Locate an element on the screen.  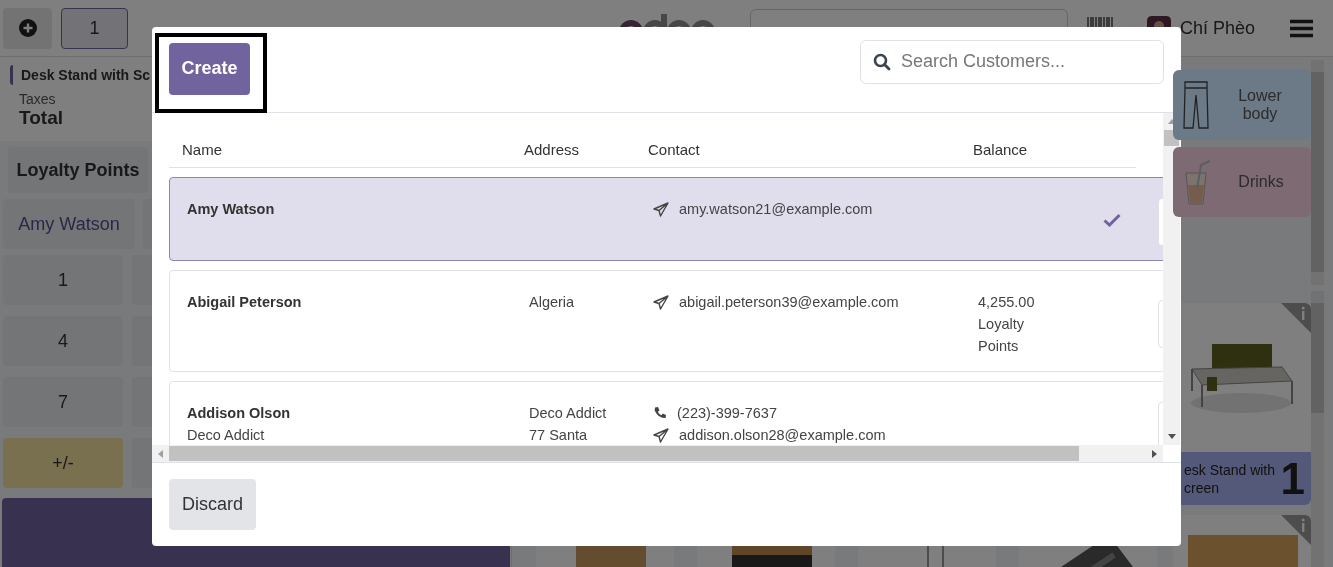
email-address: addison.olson28@example.com is located at coordinates (782, 435).